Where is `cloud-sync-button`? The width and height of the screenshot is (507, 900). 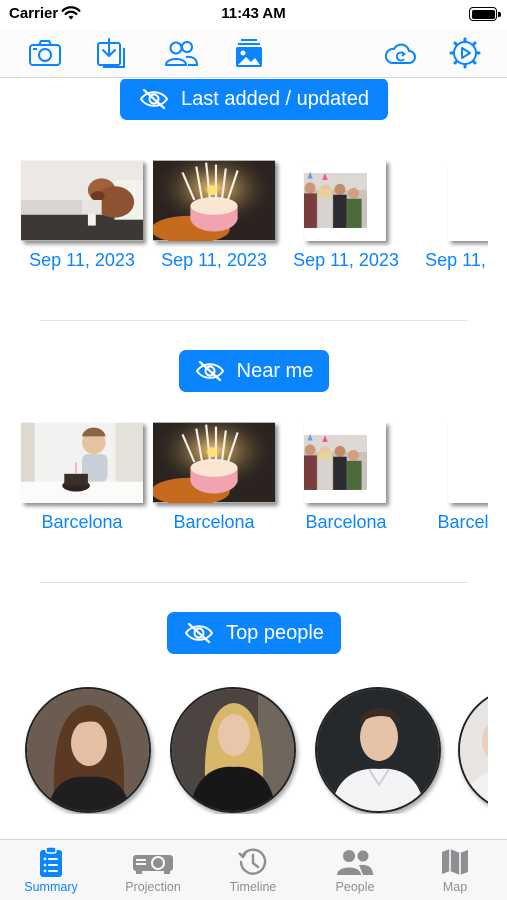 cloud-sync-button is located at coordinates (400, 53).